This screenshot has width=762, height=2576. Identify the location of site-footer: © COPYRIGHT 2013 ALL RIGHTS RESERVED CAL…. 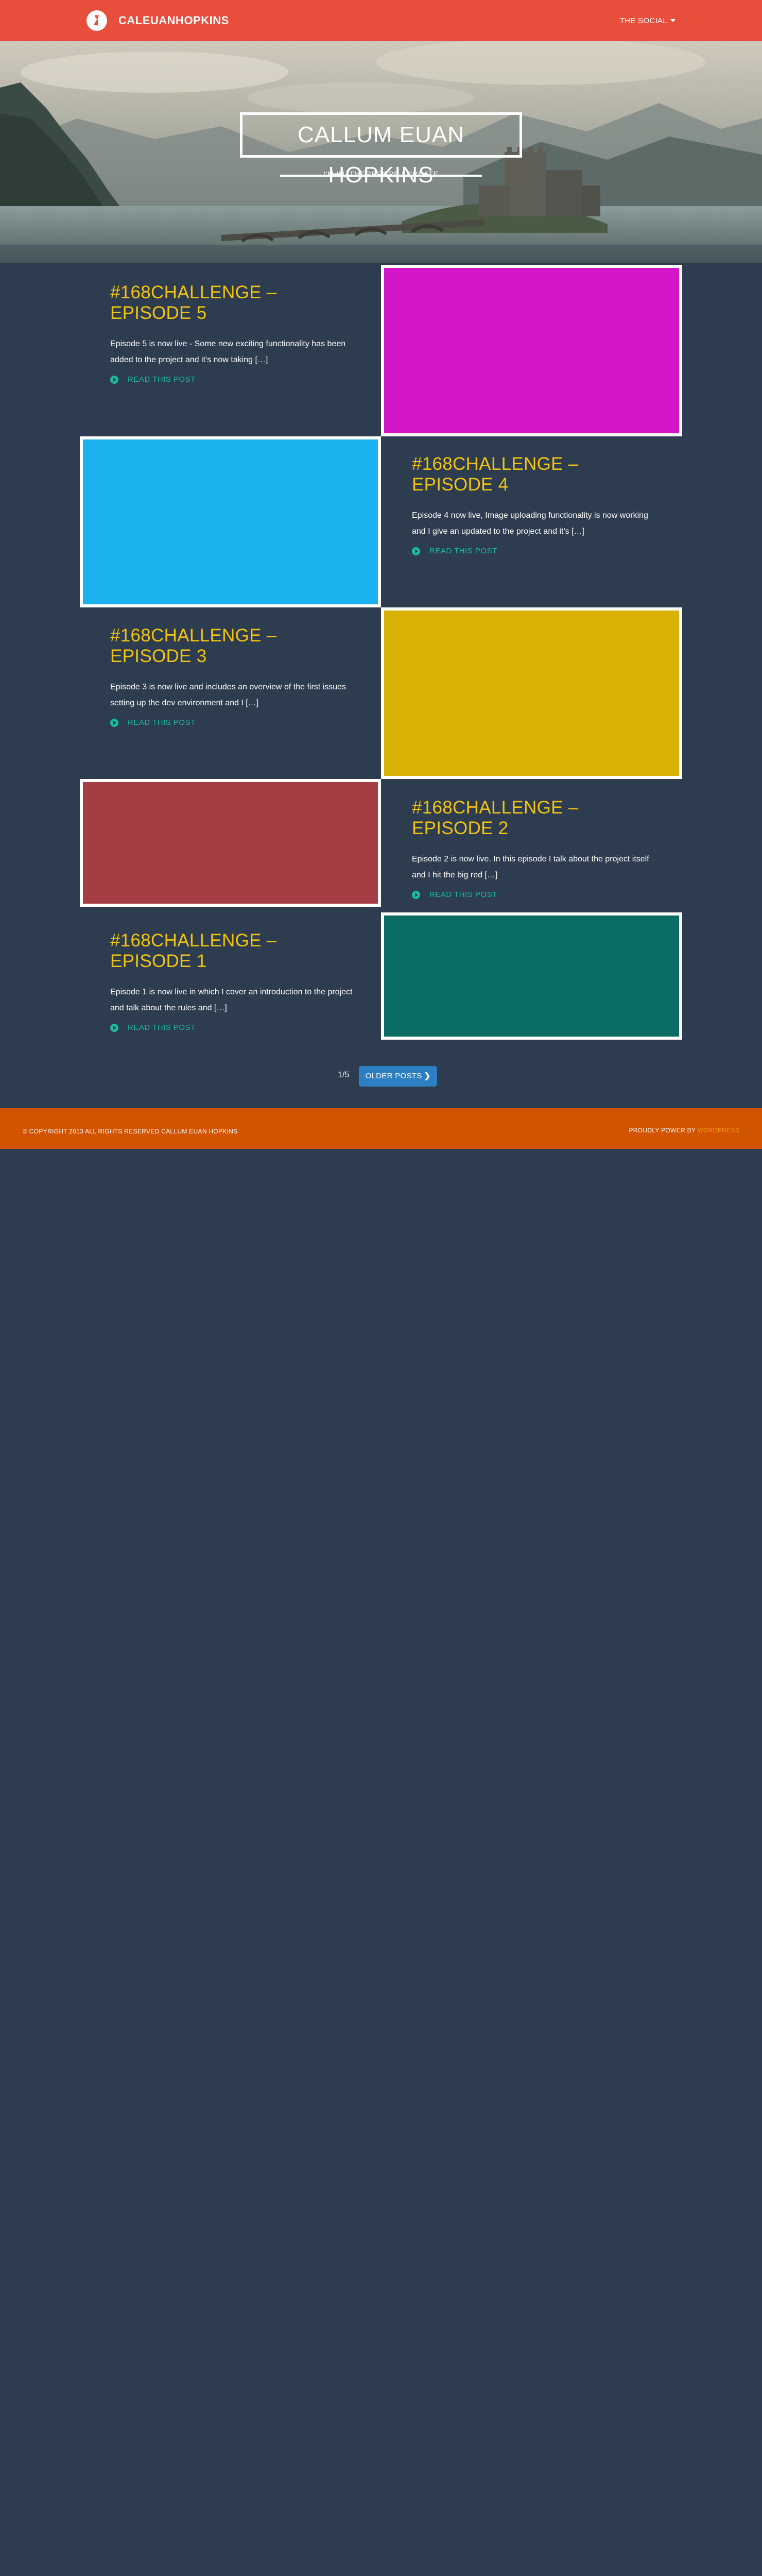
(381, 1128).